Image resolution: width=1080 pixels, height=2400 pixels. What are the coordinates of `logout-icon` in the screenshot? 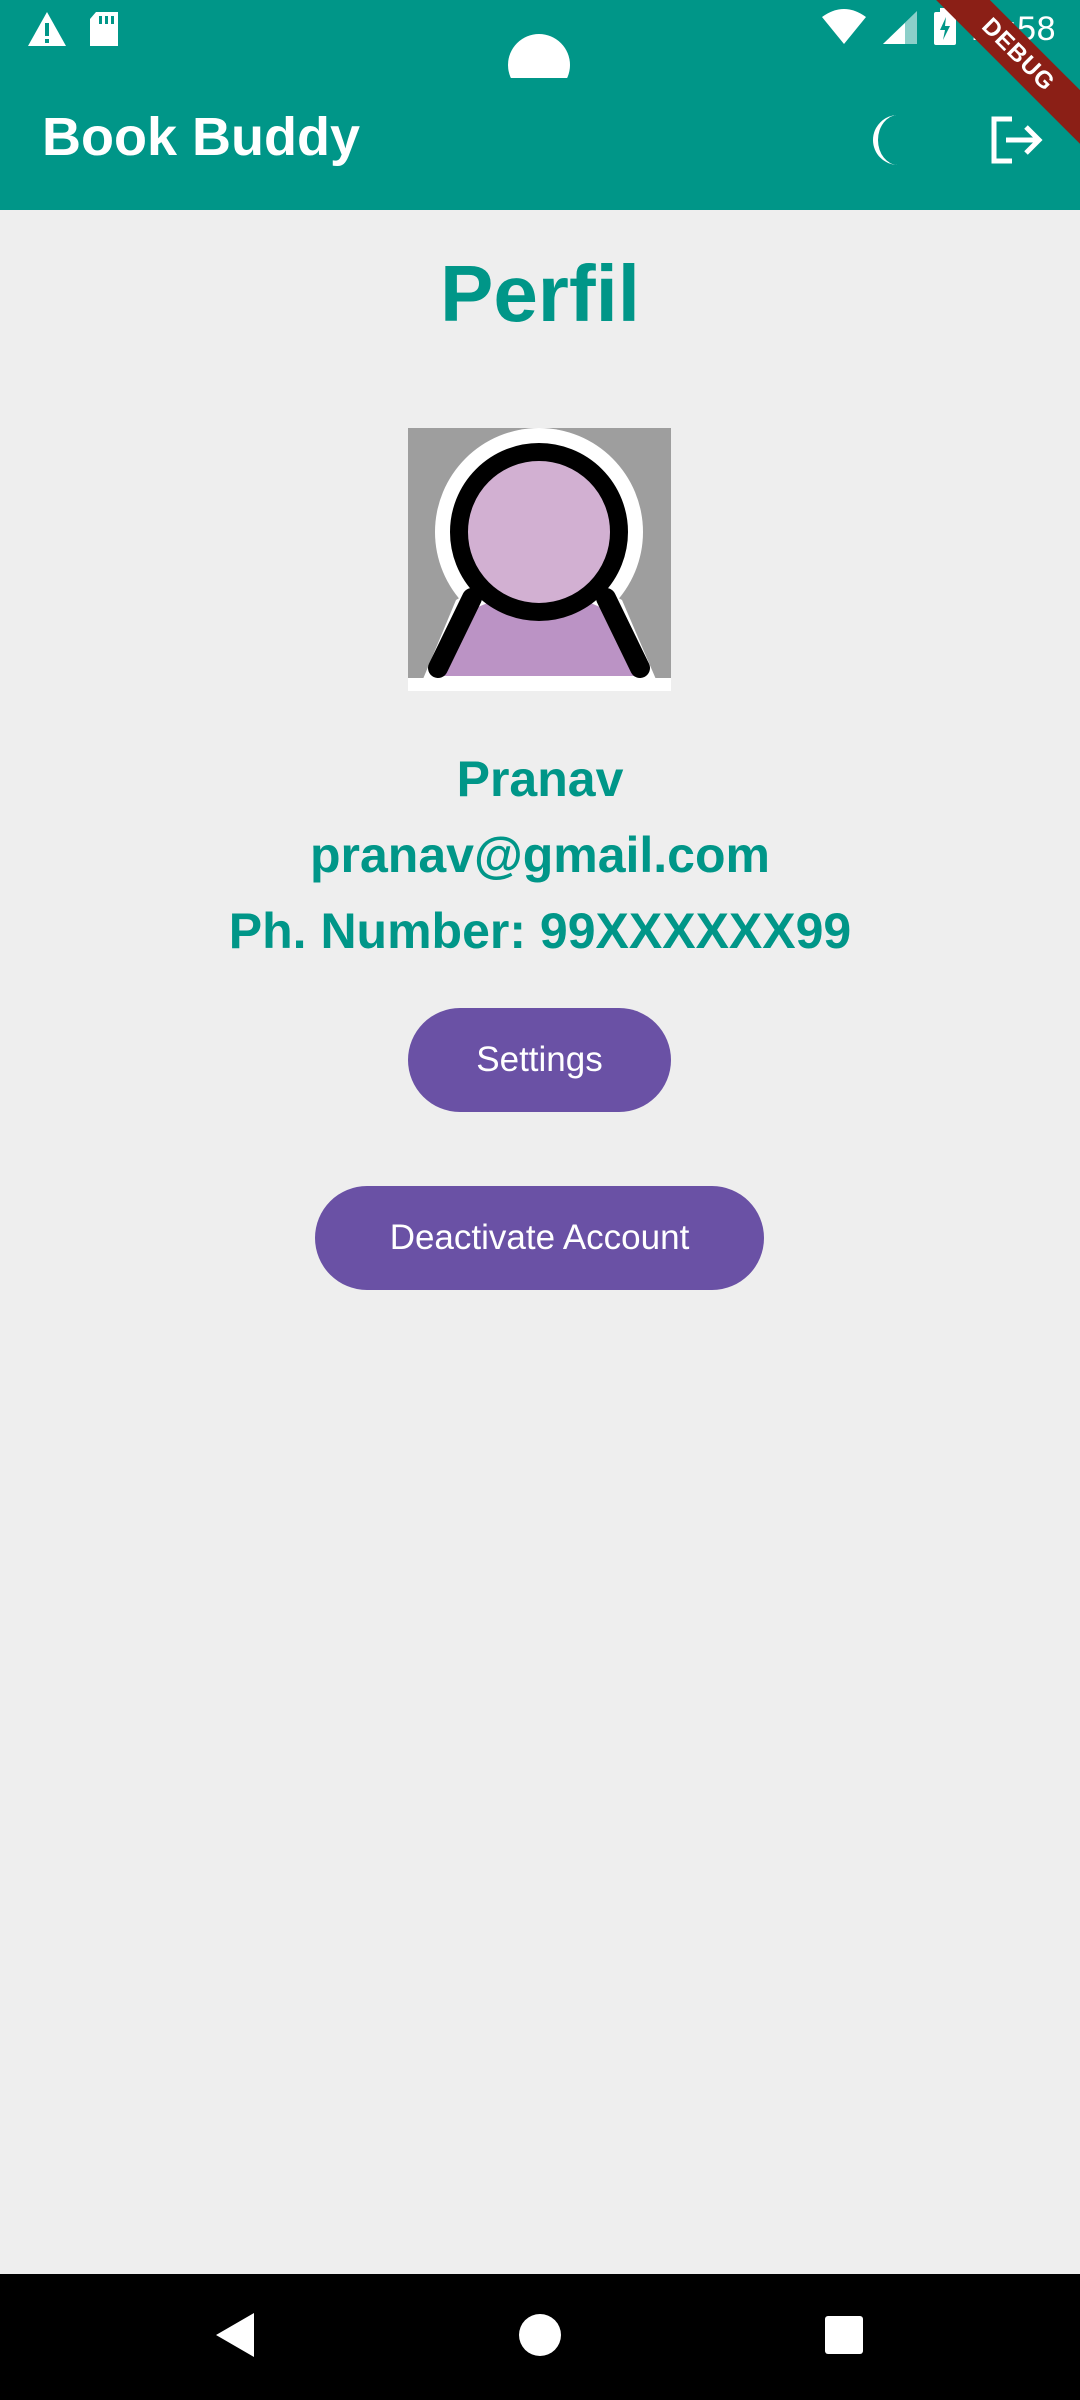 It's located at (1016, 142).